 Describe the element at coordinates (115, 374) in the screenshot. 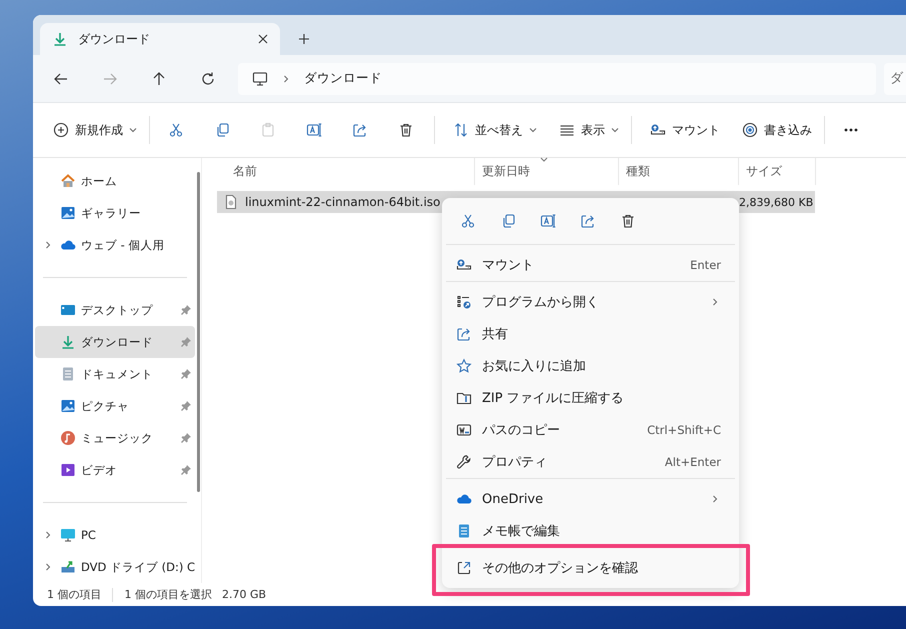

I see `sidebar-item: ドキュメント` at that location.